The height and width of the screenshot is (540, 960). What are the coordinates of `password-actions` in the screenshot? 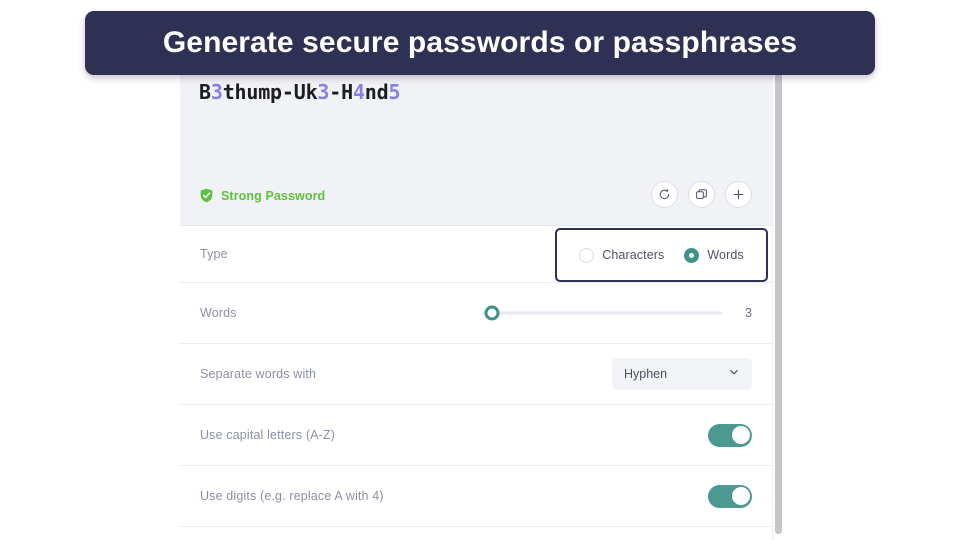 It's located at (701, 194).